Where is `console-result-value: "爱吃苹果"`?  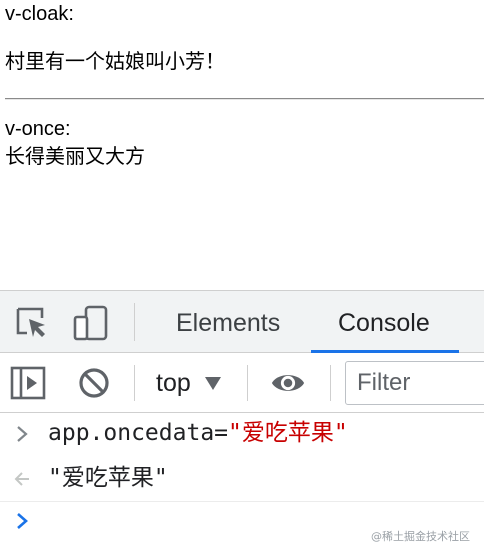
console-result-value: "爱吃苹果" is located at coordinates (108, 478).